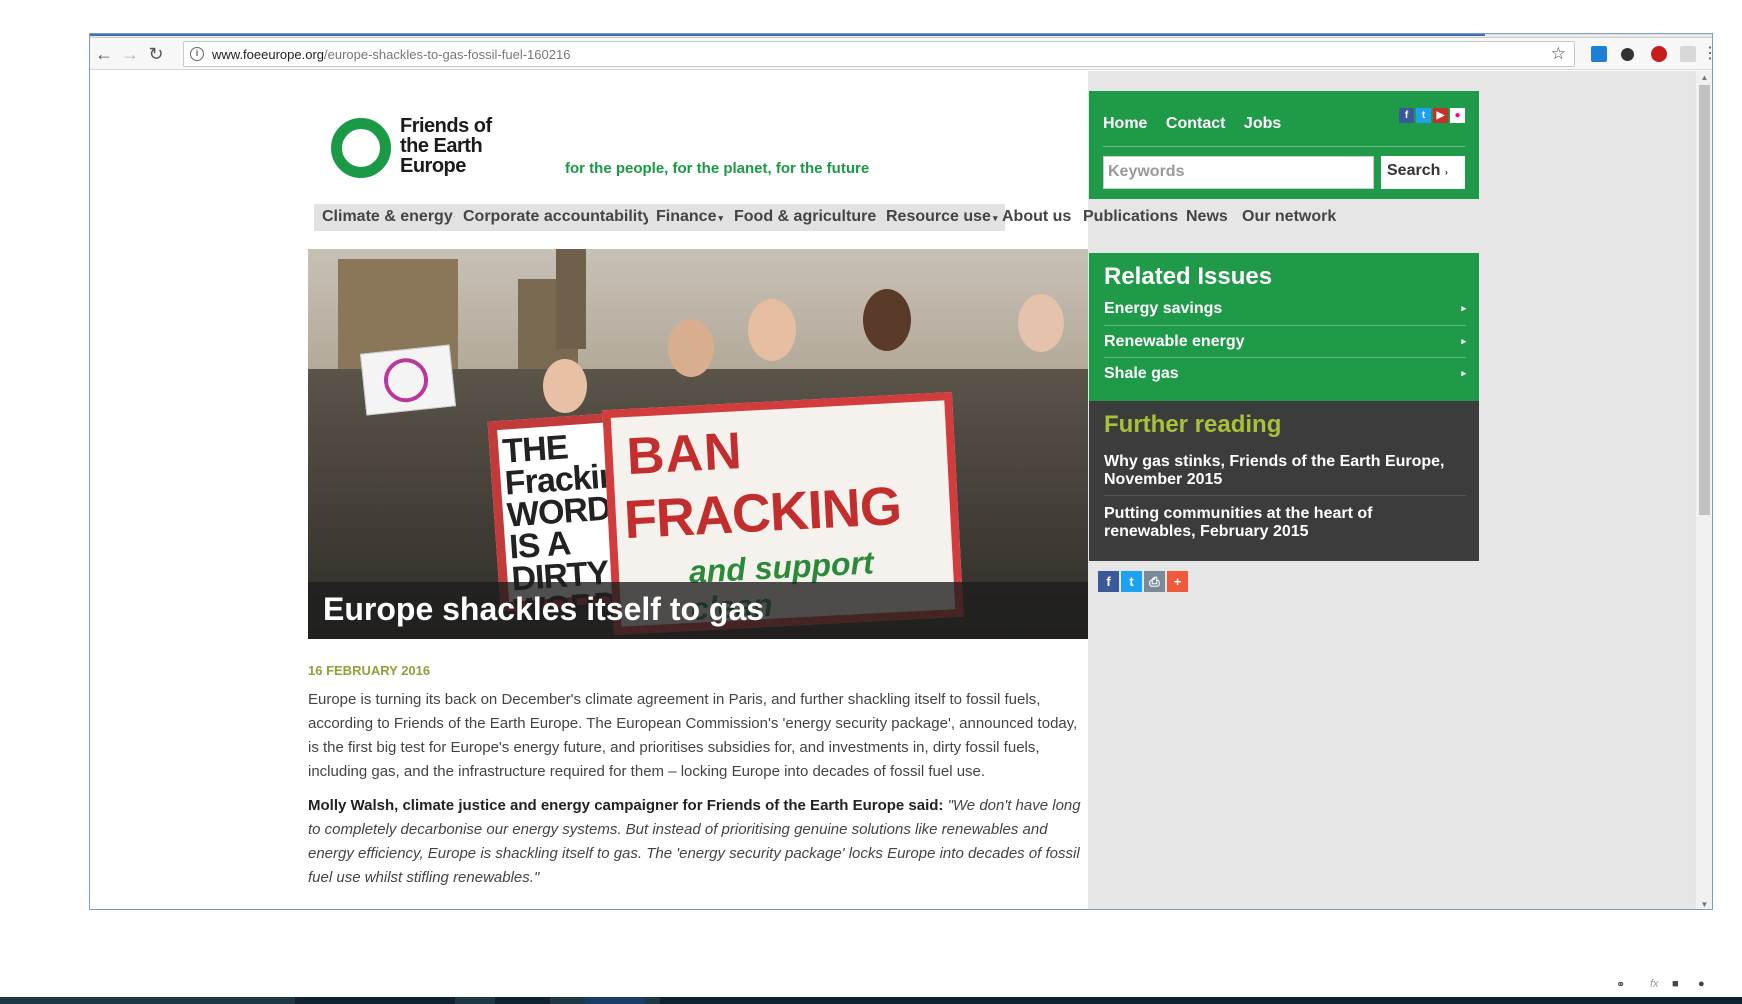  Describe the element at coordinates (1654, 984) in the screenshot. I see `fx-icon: fx` at that location.